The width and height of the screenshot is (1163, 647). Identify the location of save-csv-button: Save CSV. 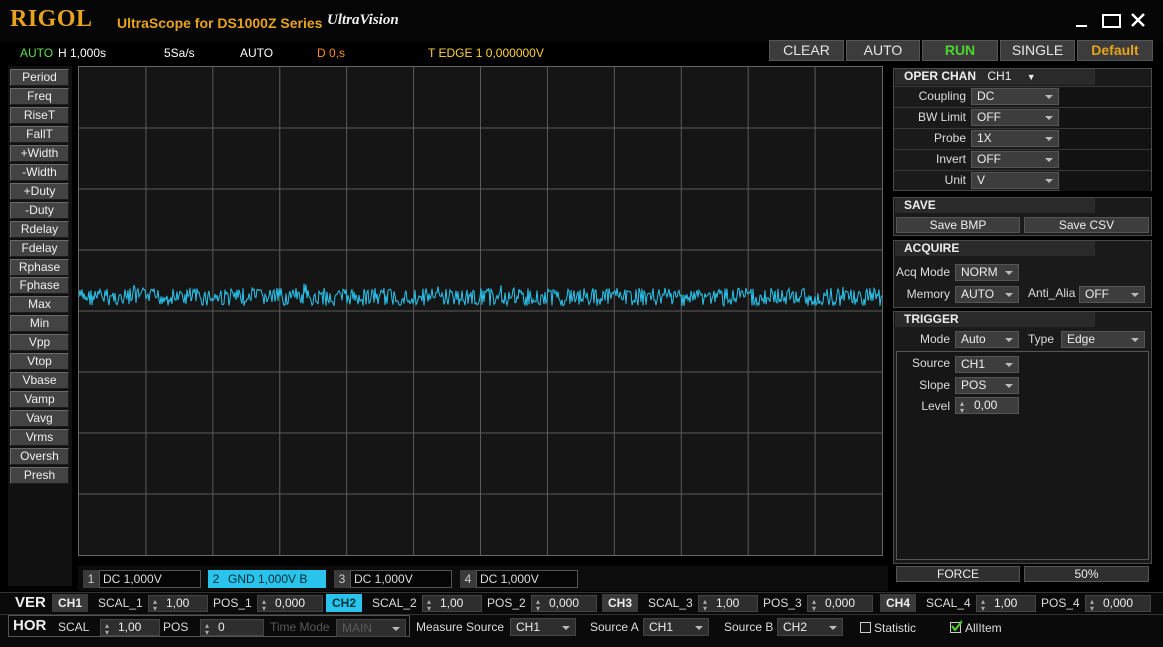
(1086, 225).